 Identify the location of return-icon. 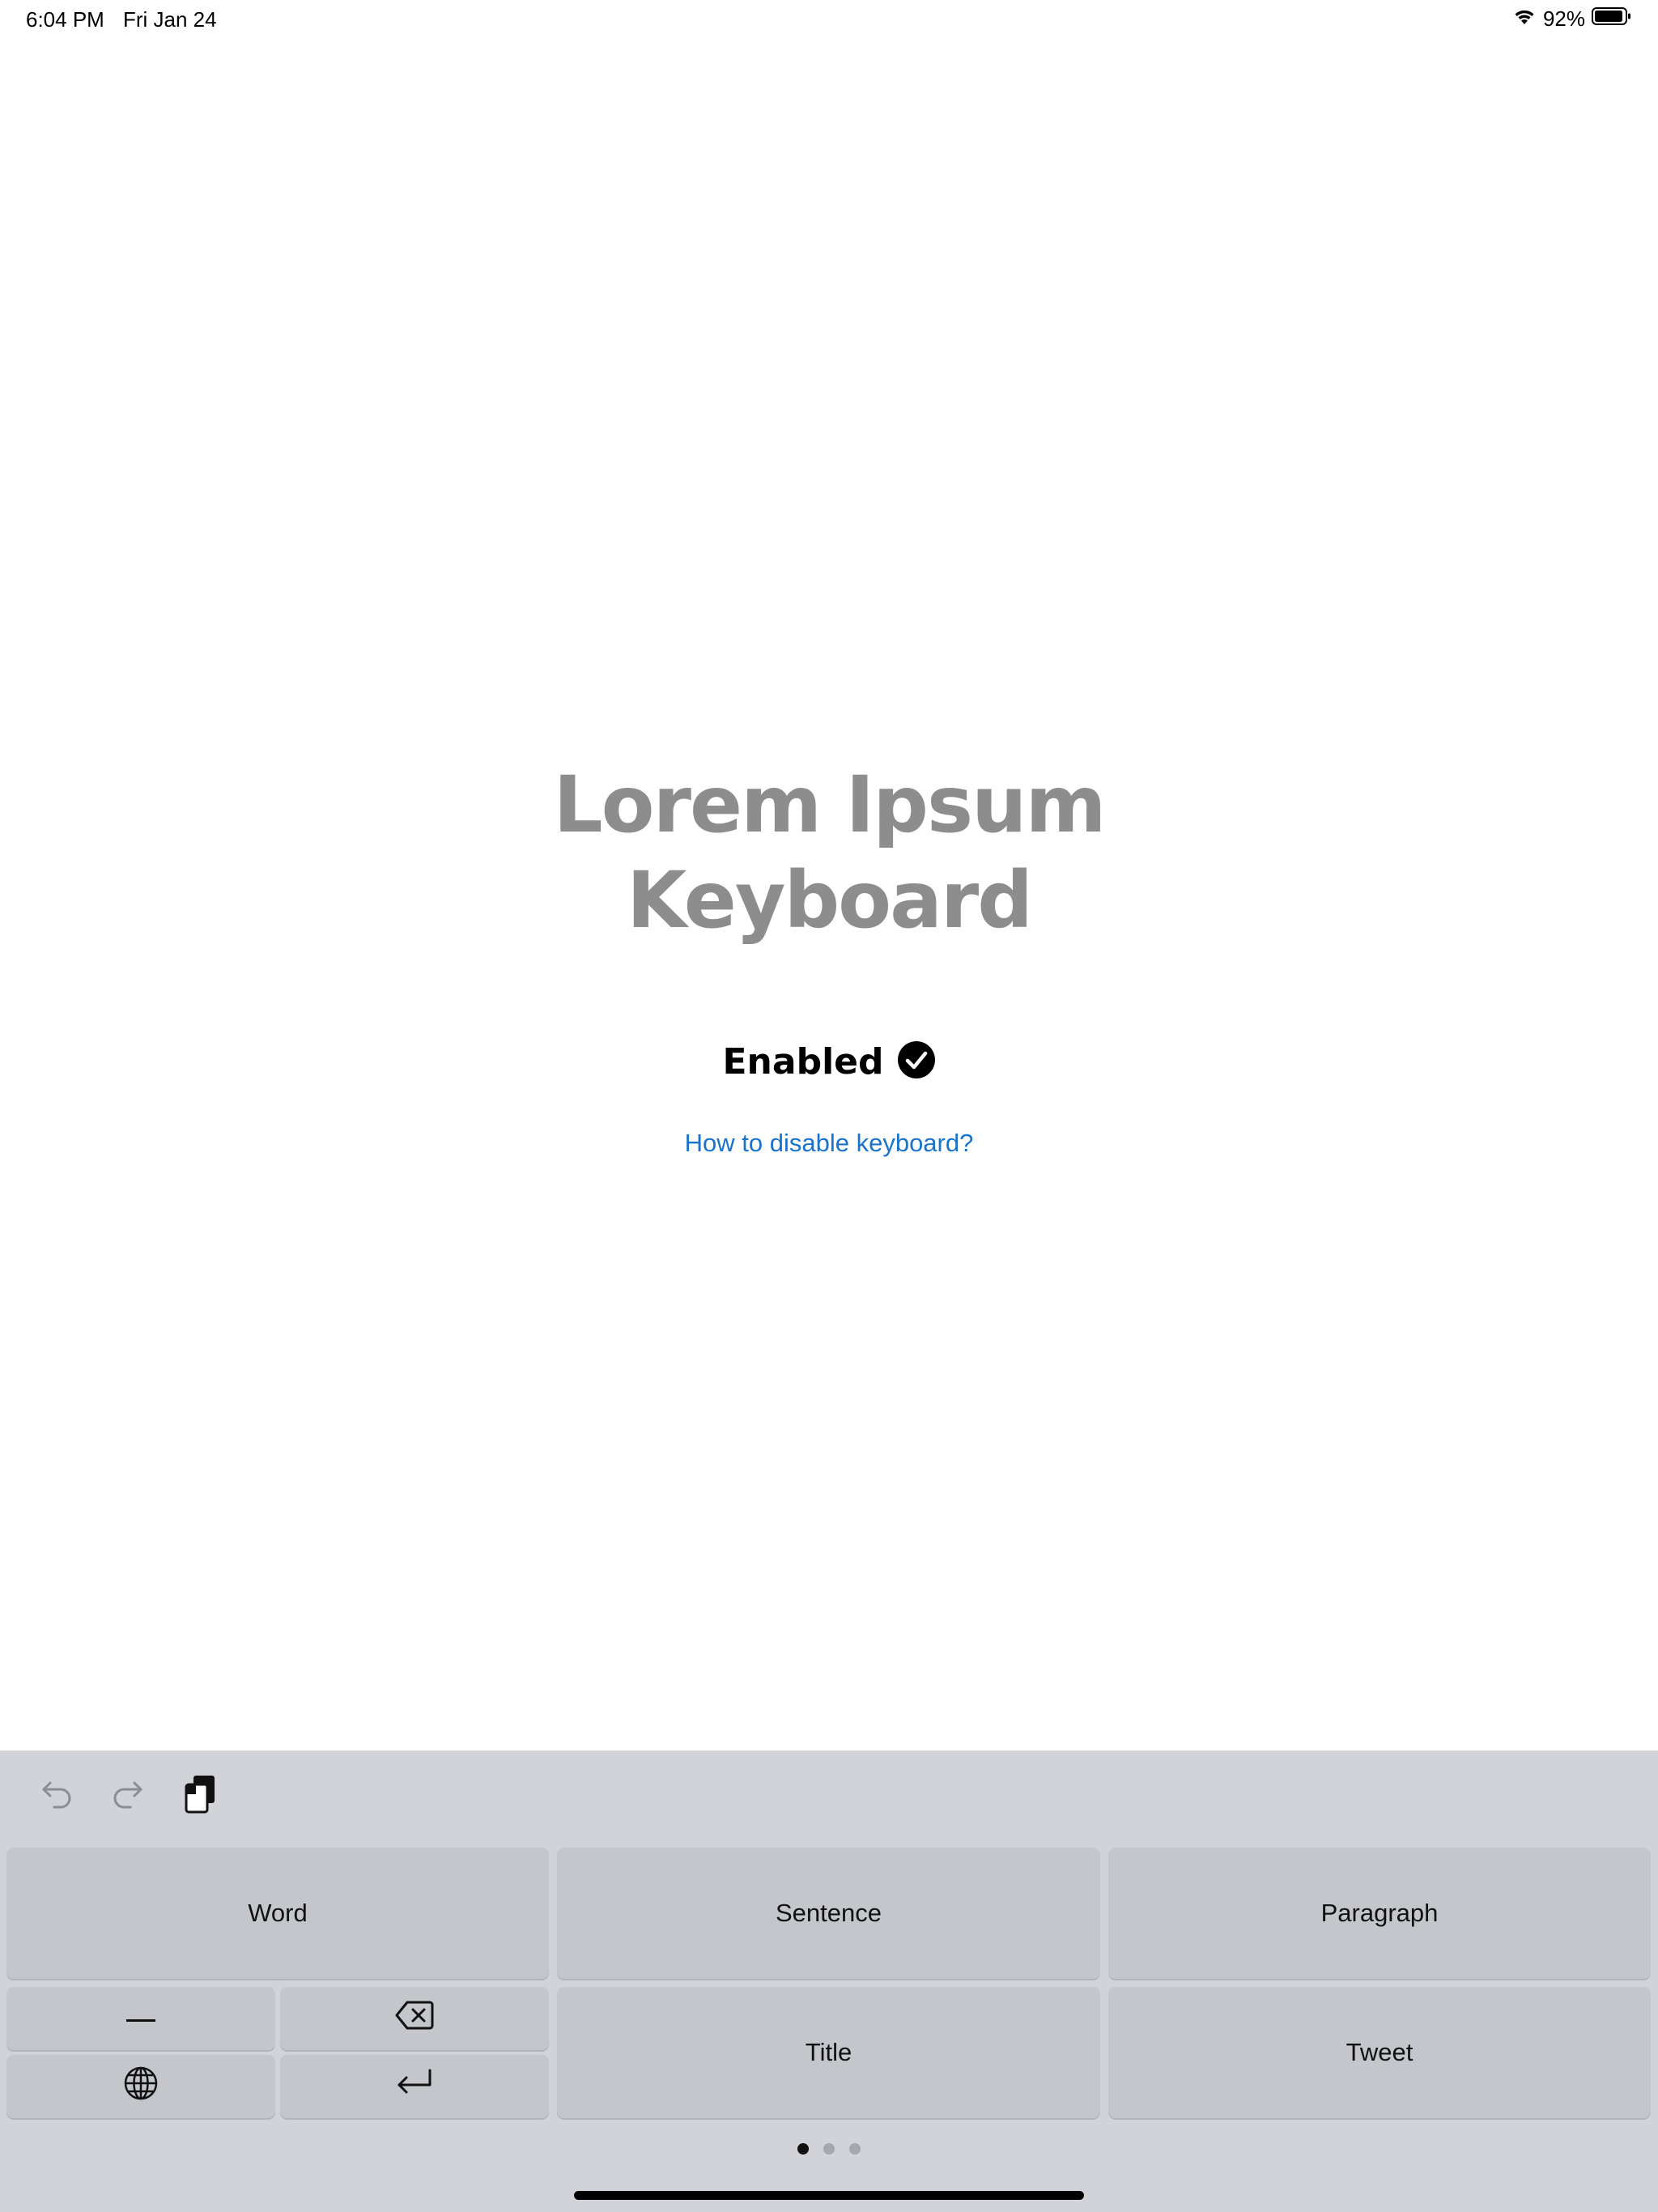
(414, 2086).